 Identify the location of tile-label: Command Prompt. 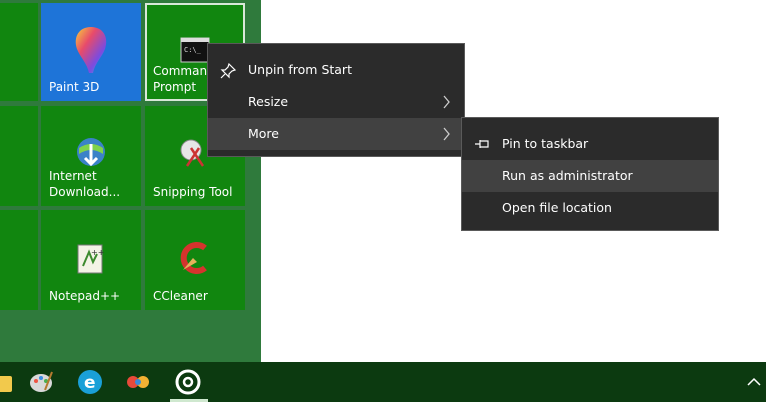
(184, 79).